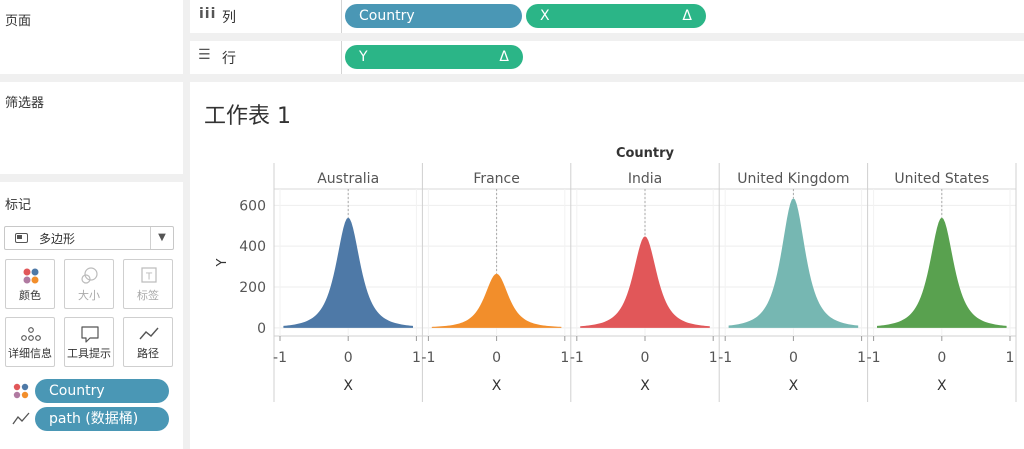 The width and height of the screenshot is (1024, 449). I want to click on pill-label: X, so click(545, 16).